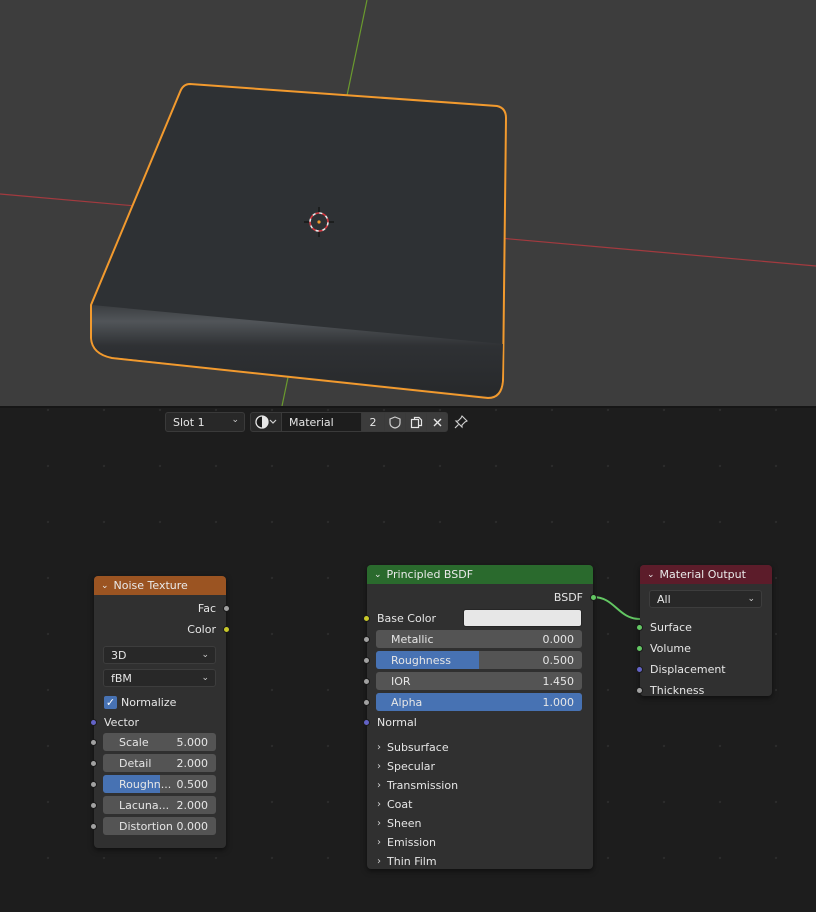 This screenshot has width=816, height=912. I want to click on node-title: Material Output, so click(702, 574).